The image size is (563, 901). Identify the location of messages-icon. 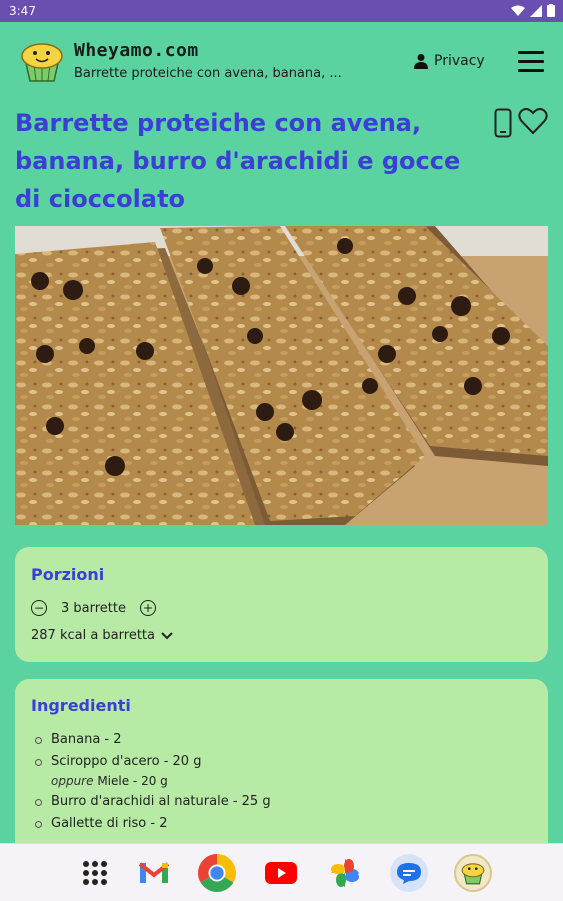
(409, 873).